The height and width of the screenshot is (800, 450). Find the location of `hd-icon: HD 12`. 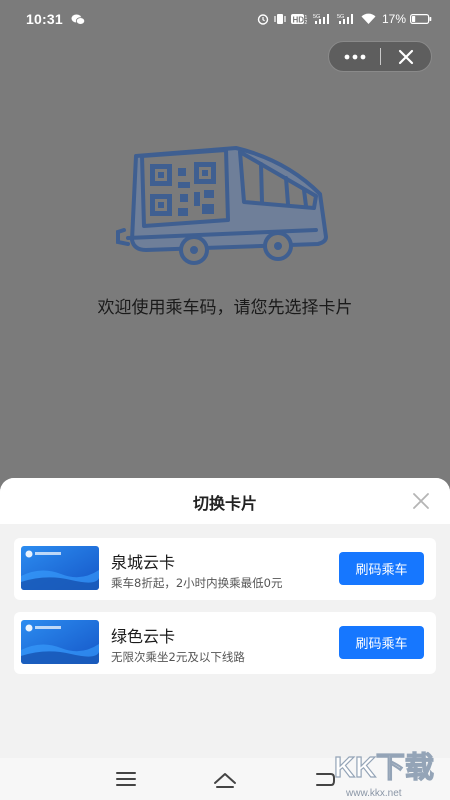

hd-icon: HD 12 is located at coordinates (298, 19).